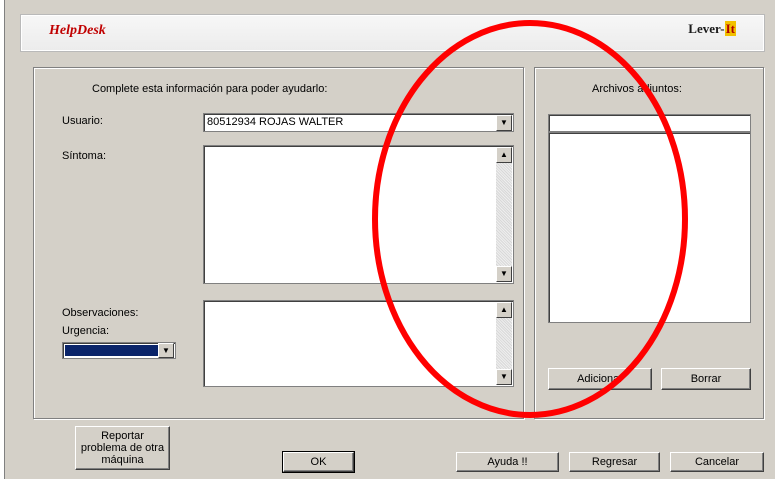 This screenshot has width=775, height=479. What do you see at coordinates (649, 227) in the screenshot?
I see `attachments-list` at bounding box center [649, 227].